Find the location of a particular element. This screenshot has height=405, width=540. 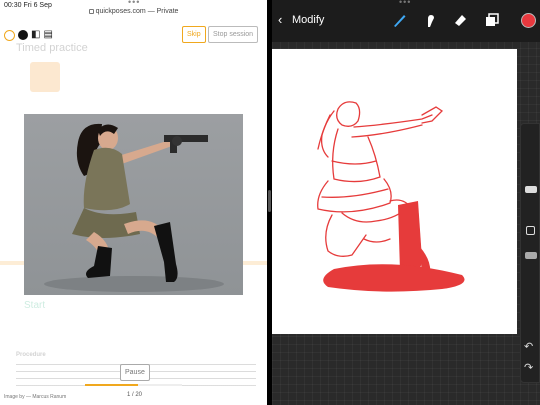

opacity-slider is located at coordinates (531, 255).